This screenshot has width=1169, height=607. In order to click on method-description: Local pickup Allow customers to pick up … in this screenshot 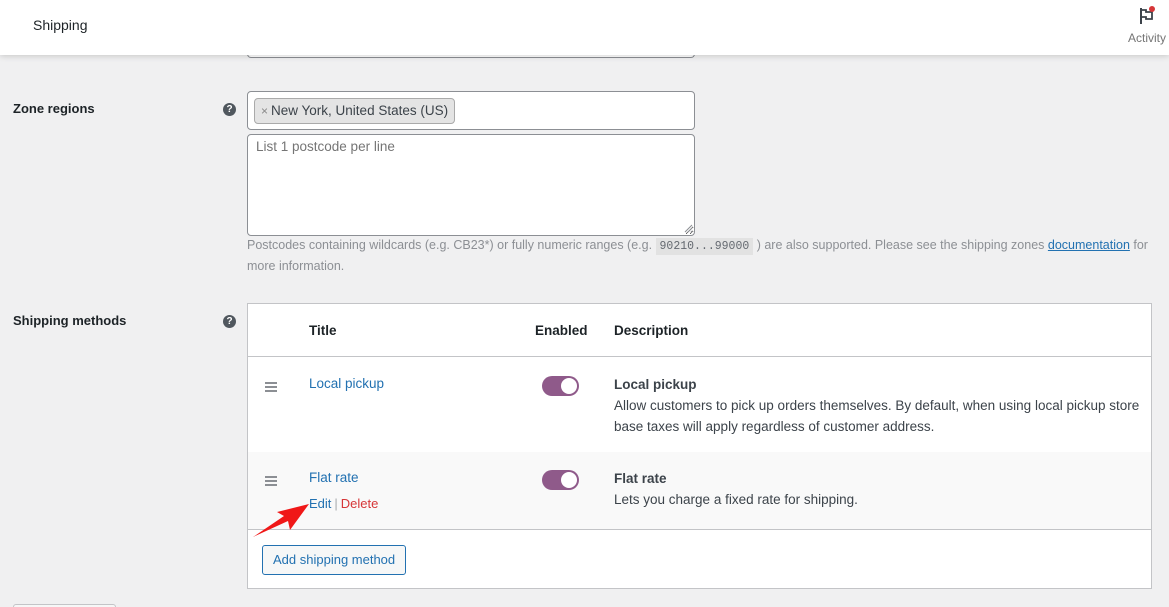, I will do `click(879, 405)`.